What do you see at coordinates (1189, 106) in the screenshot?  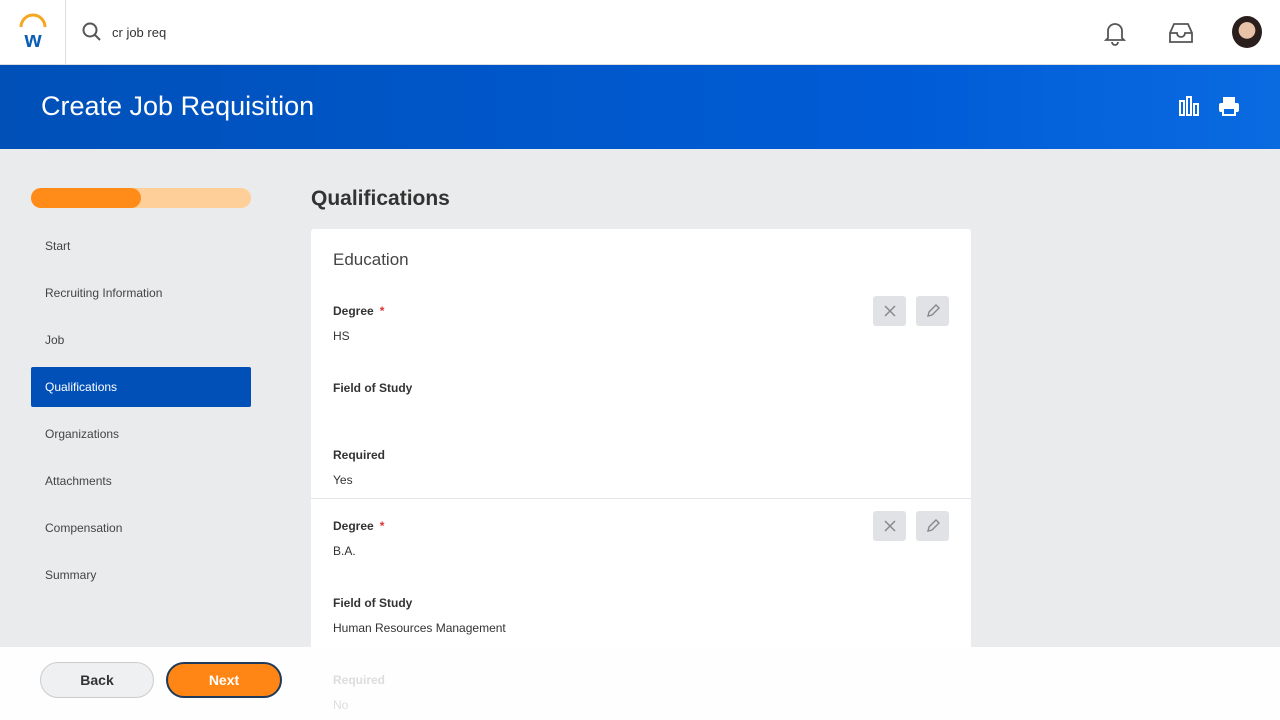 I see `chart-icon` at bounding box center [1189, 106].